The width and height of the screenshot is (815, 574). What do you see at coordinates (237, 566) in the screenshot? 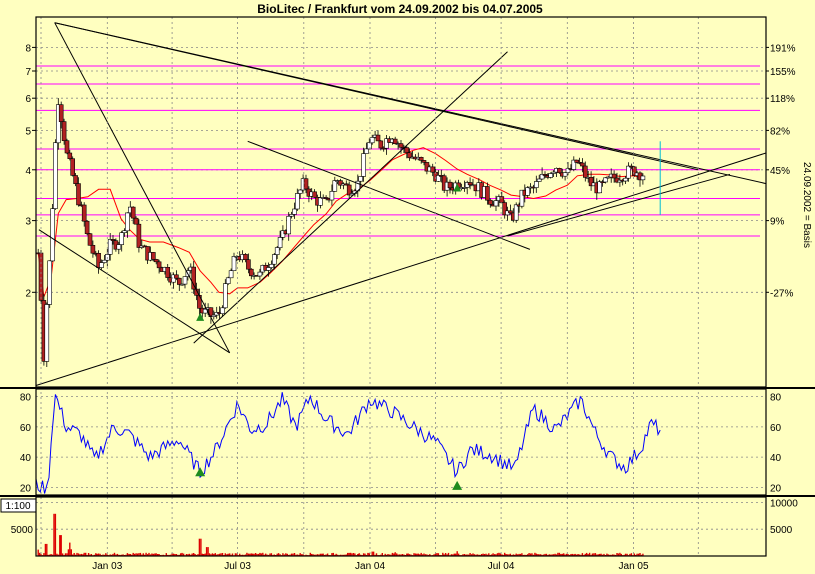
I see `x-axis-tick-label: Jul 03` at bounding box center [237, 566].